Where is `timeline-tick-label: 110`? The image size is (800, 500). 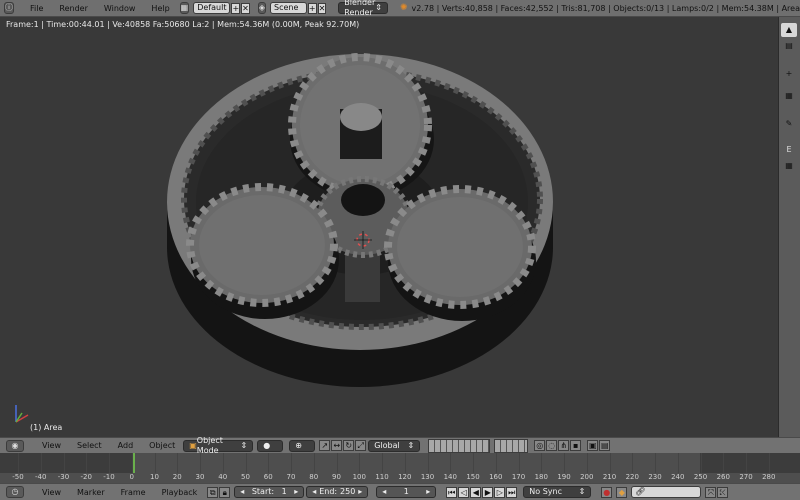 timeline-tick-label: 110 is located at coordinates (382, 477).